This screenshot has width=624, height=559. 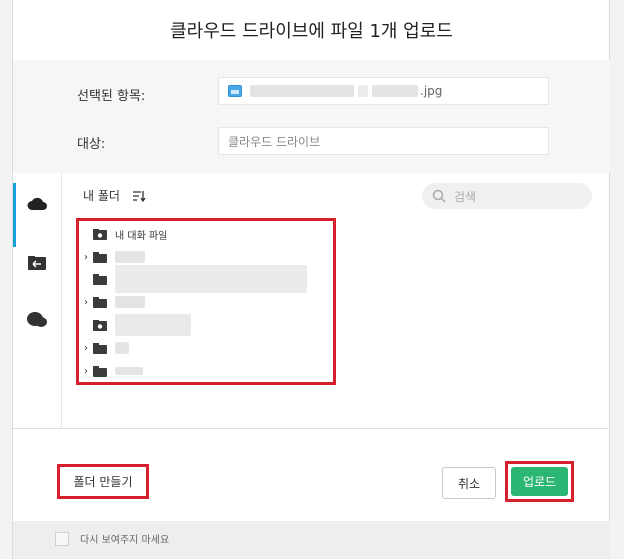 I want to click on chat-bubble-icon, so click(x=37, y=319).